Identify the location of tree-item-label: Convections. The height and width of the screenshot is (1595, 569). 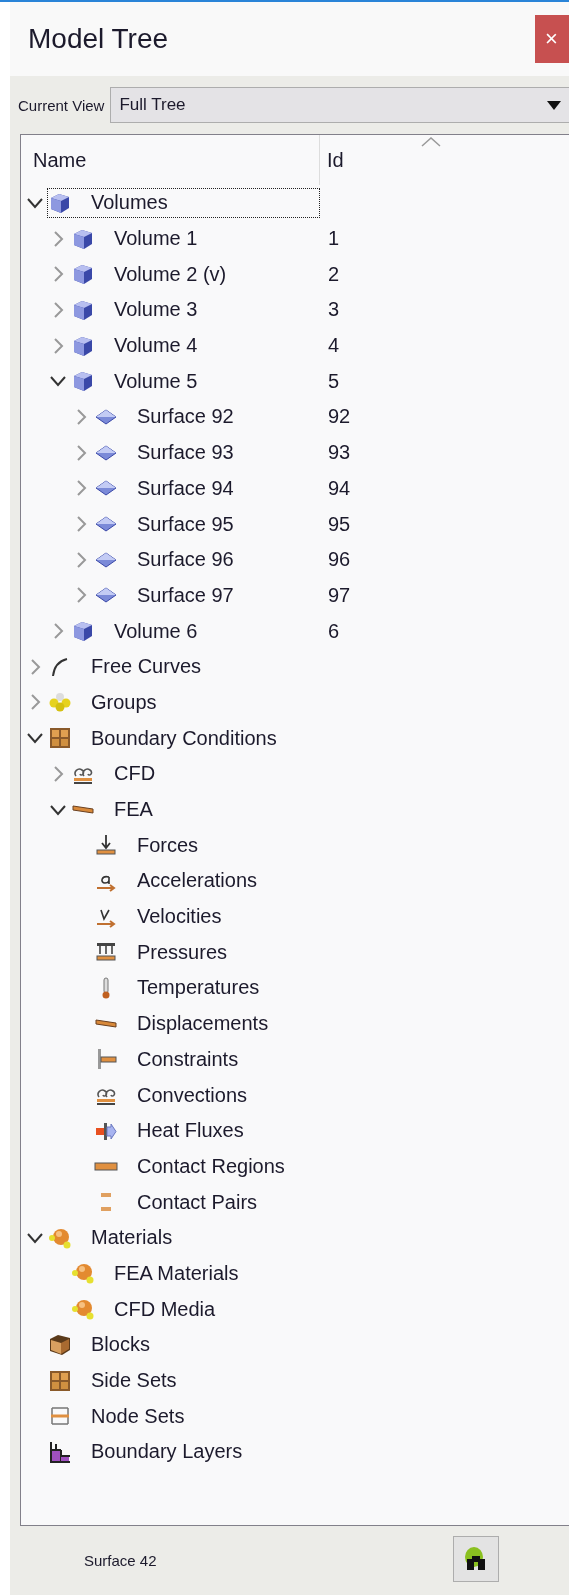
(192, 1095).